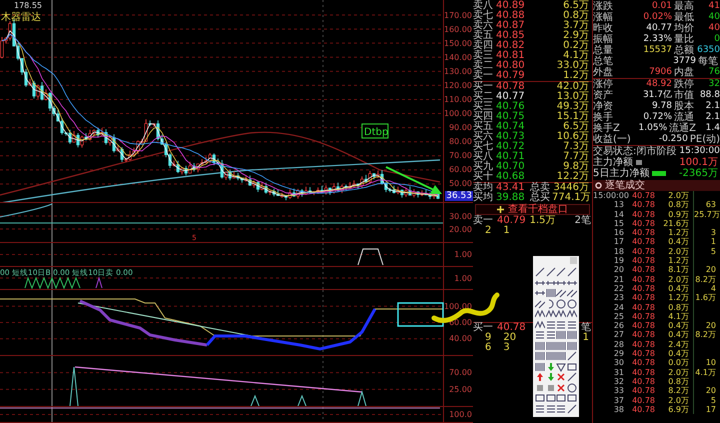 This screenshot has width=720, height=423. I want to click on axis-label: 70.00, so click(460, 373).